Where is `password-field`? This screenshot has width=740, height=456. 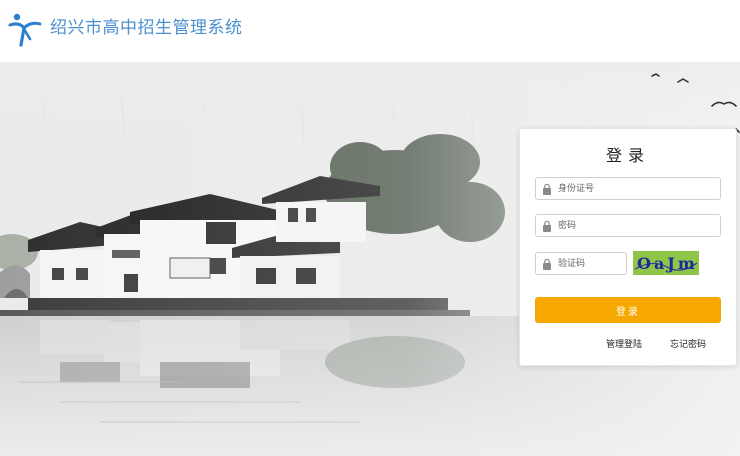 password-field is located at coordinates (628, 225).